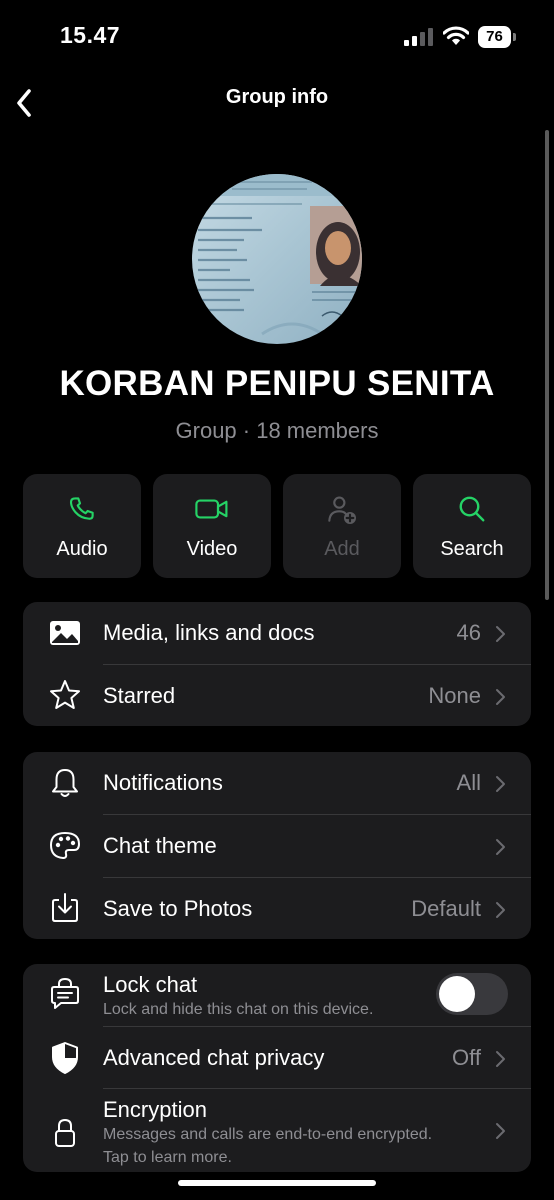 The image size is (554, 1200). Describe the element at coordinates (65, 694) in the screenshot. I see `star-icon` at that location.